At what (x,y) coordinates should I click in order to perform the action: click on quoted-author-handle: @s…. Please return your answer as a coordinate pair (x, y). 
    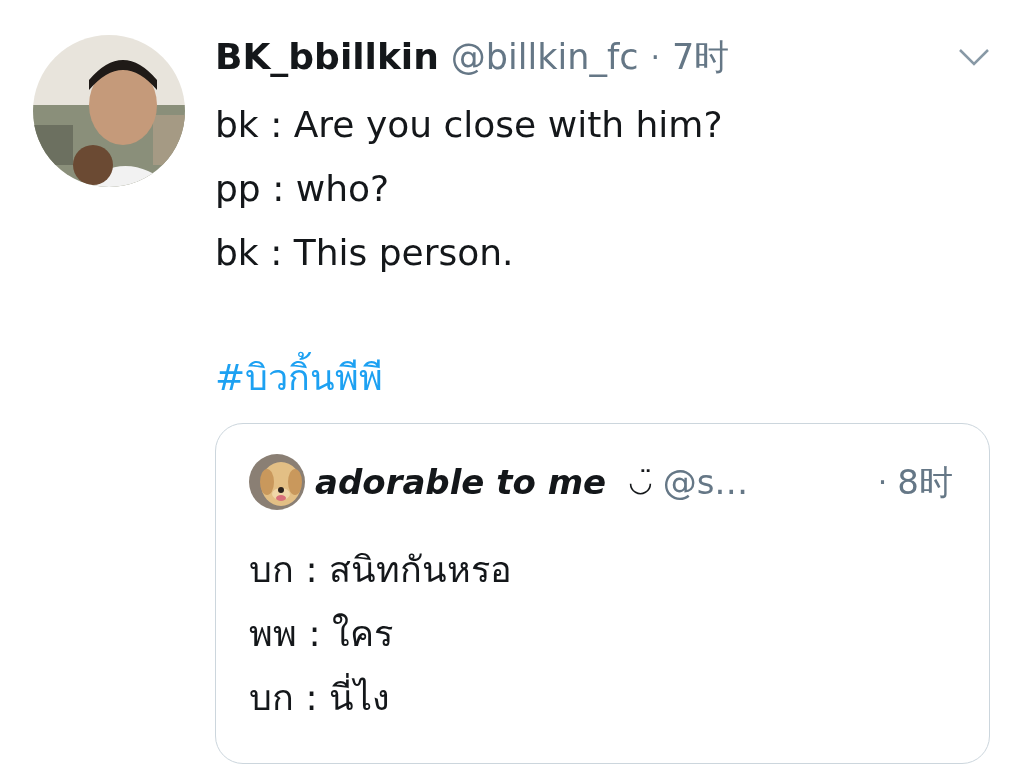
    Looking at the image, I should click on (705, 482).